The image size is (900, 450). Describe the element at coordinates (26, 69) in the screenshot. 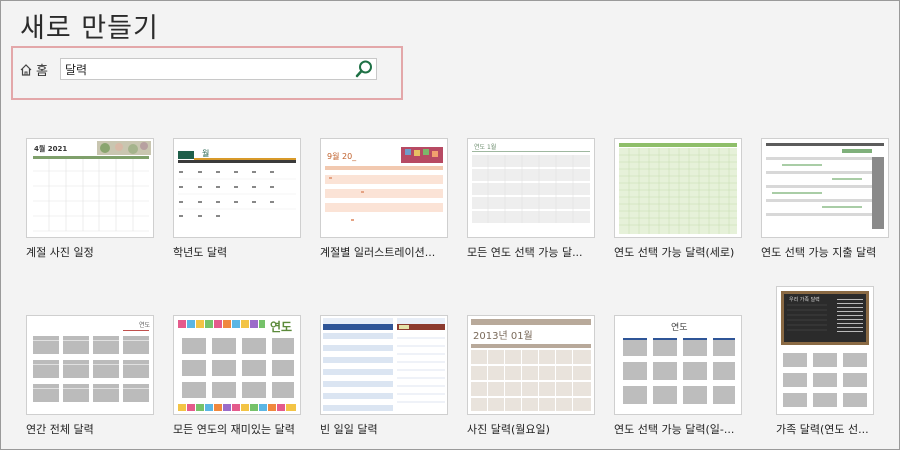

I see `home-icon` at that location.